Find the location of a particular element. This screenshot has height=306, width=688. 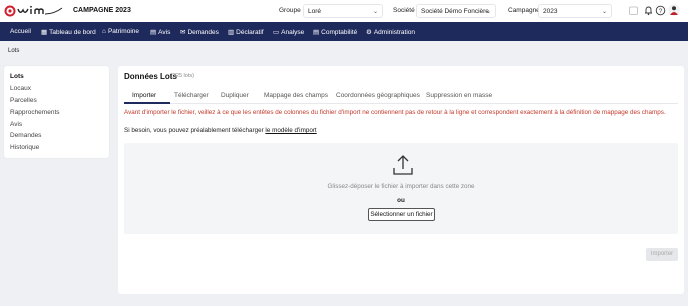

help-icon: ? is located at coordinates (660, 10).